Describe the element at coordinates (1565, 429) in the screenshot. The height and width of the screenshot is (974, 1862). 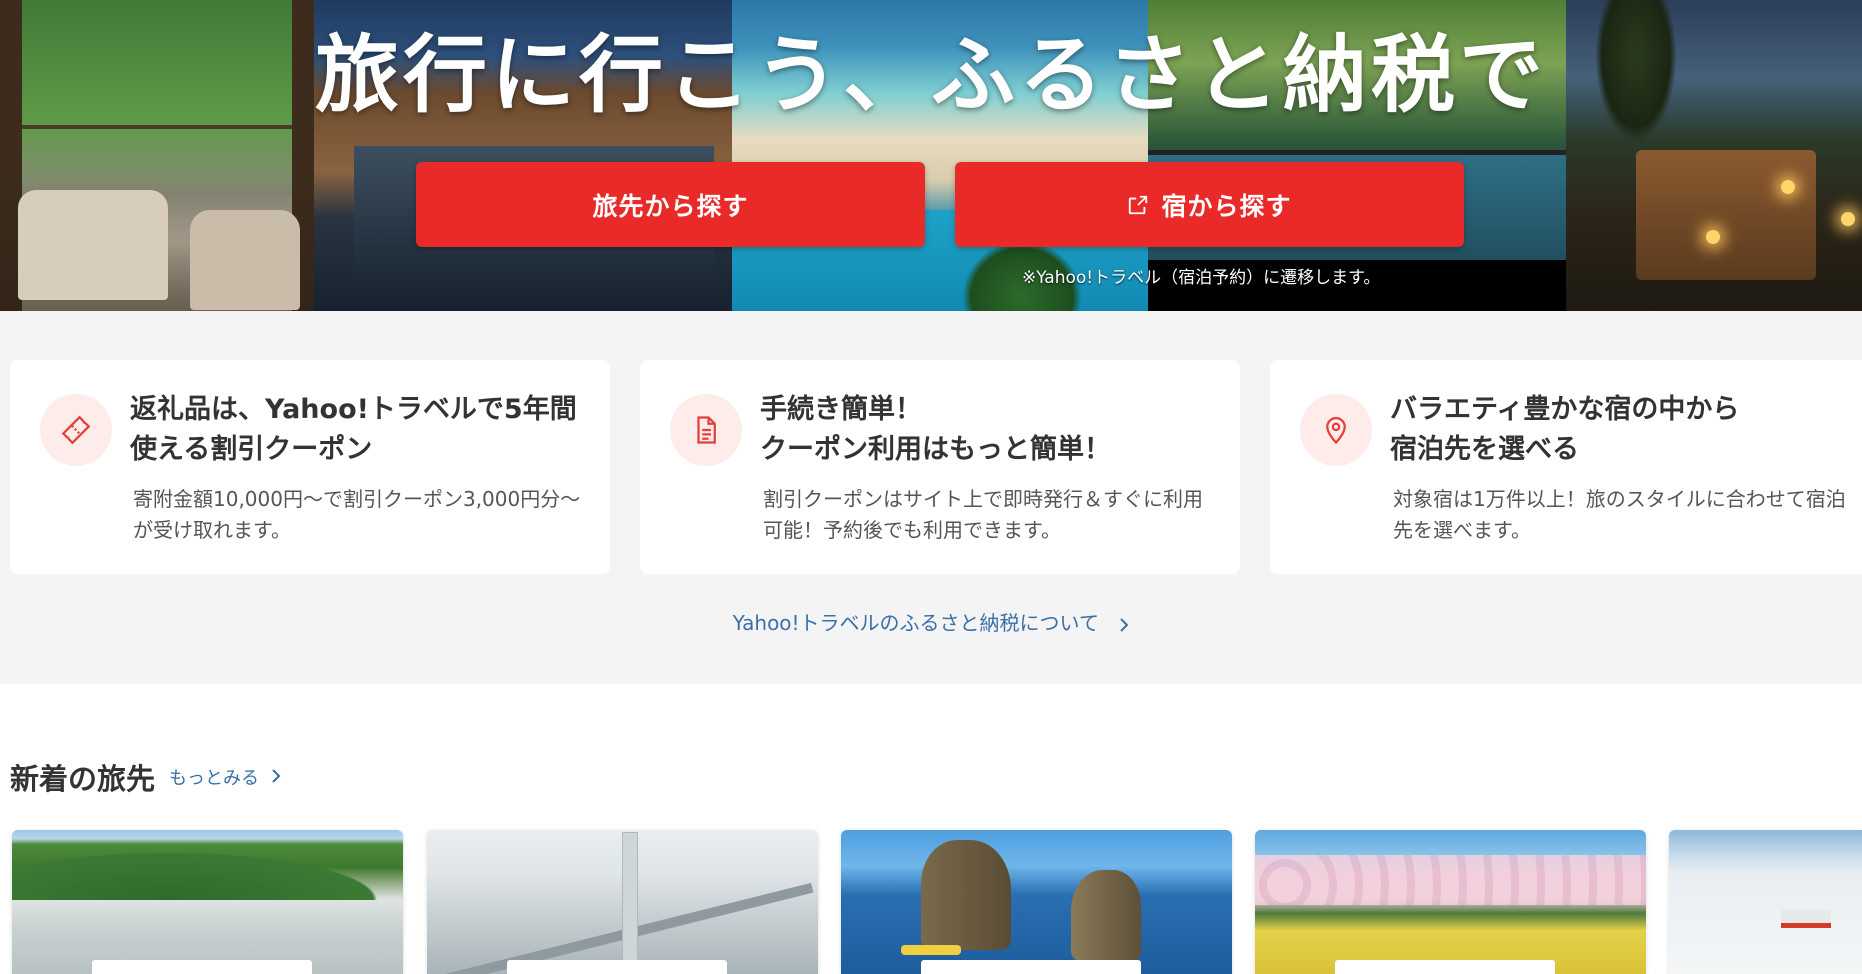
I see `feature-title: バラエティ豊かな宿の中から 宿泊先を選べる` at that location.